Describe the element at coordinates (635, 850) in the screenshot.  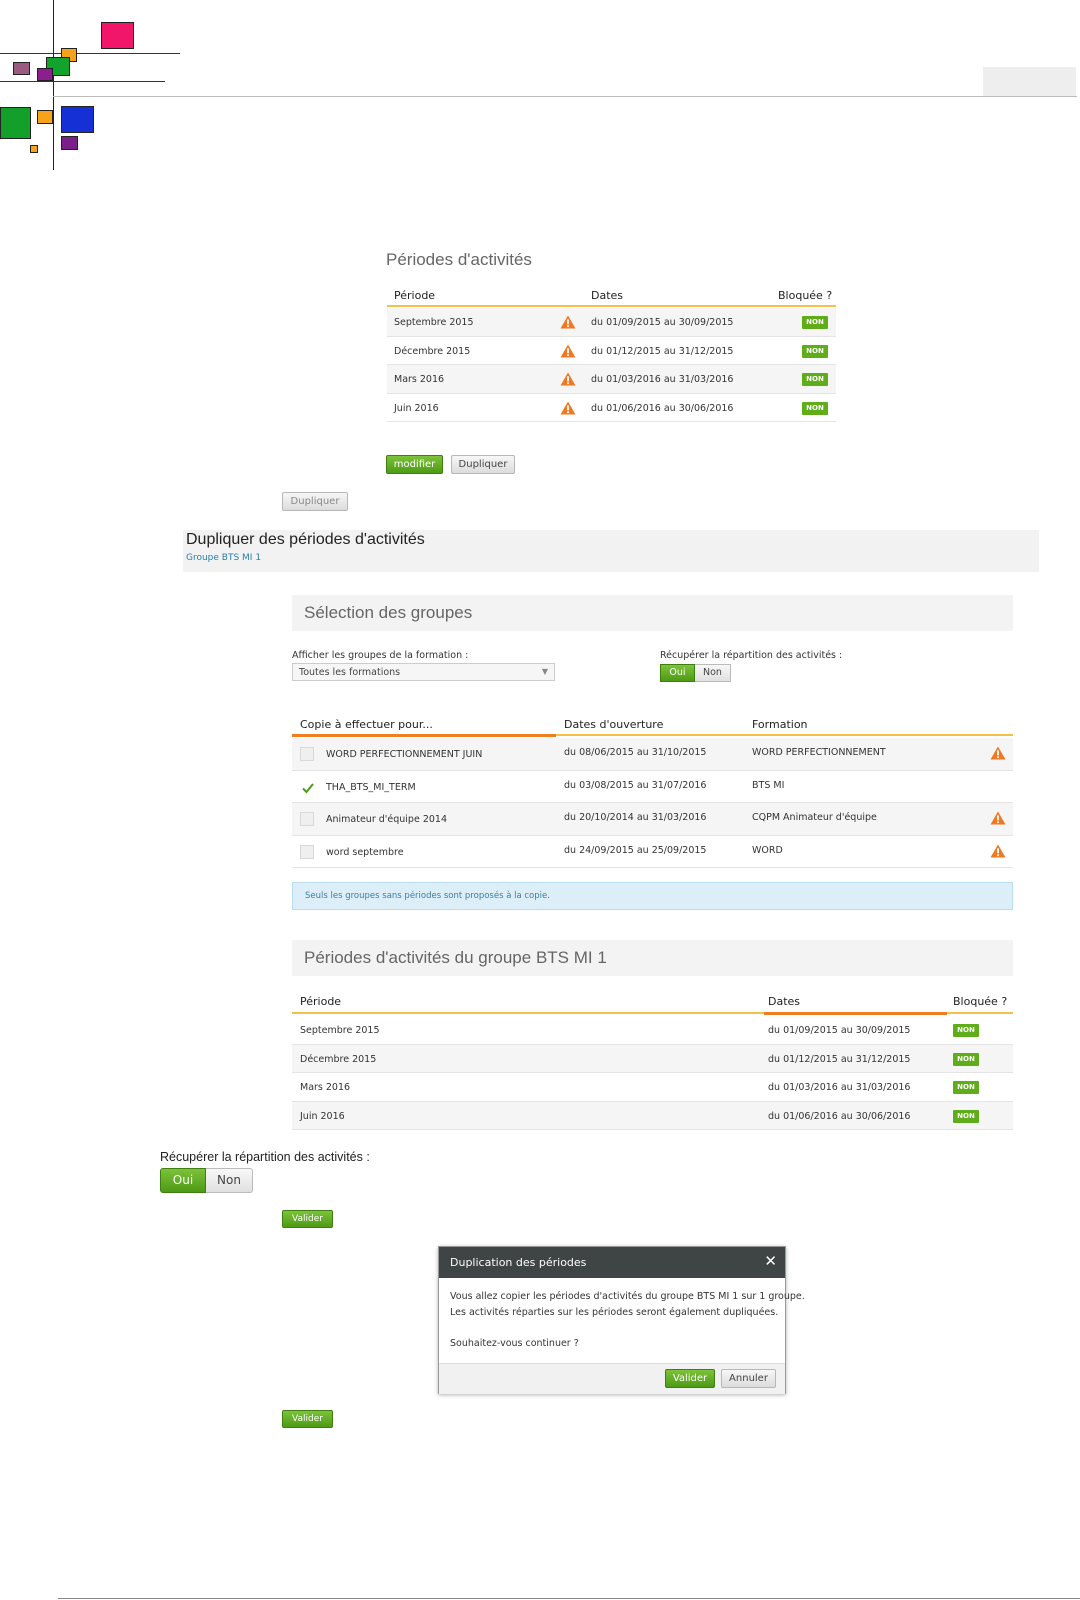
I see `group-dates: du 24/09/2015 au 25/09/2015` at that location.